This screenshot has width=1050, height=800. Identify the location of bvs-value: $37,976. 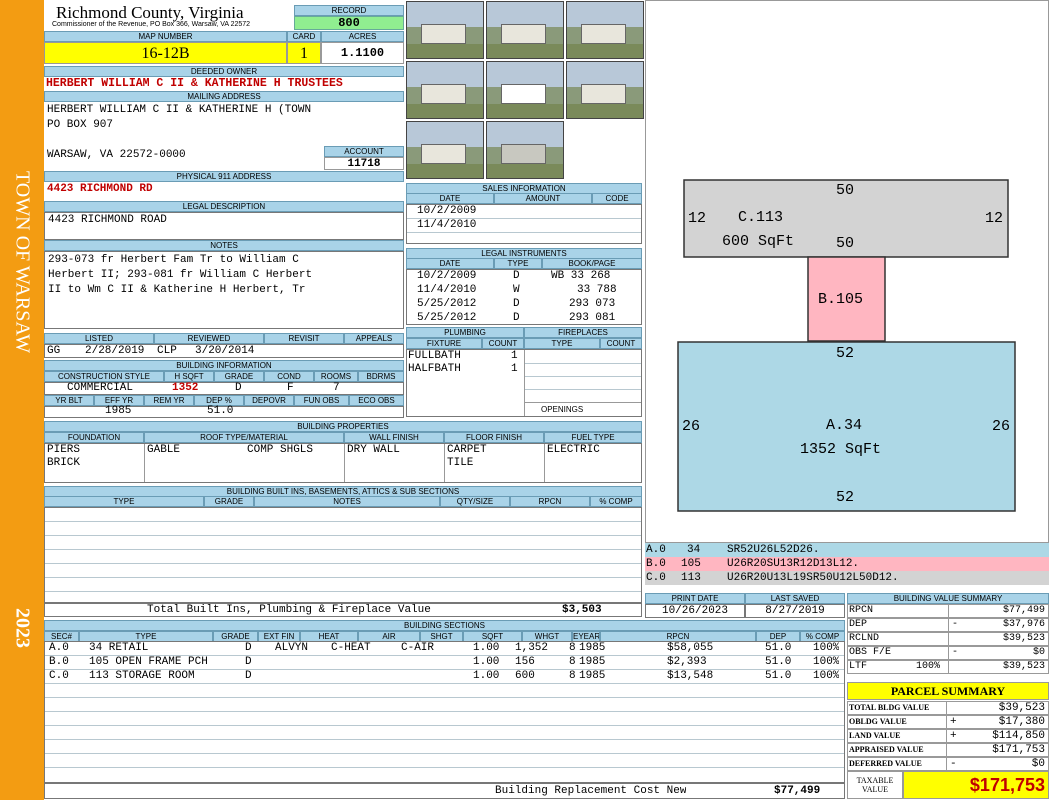
(1023, 624).